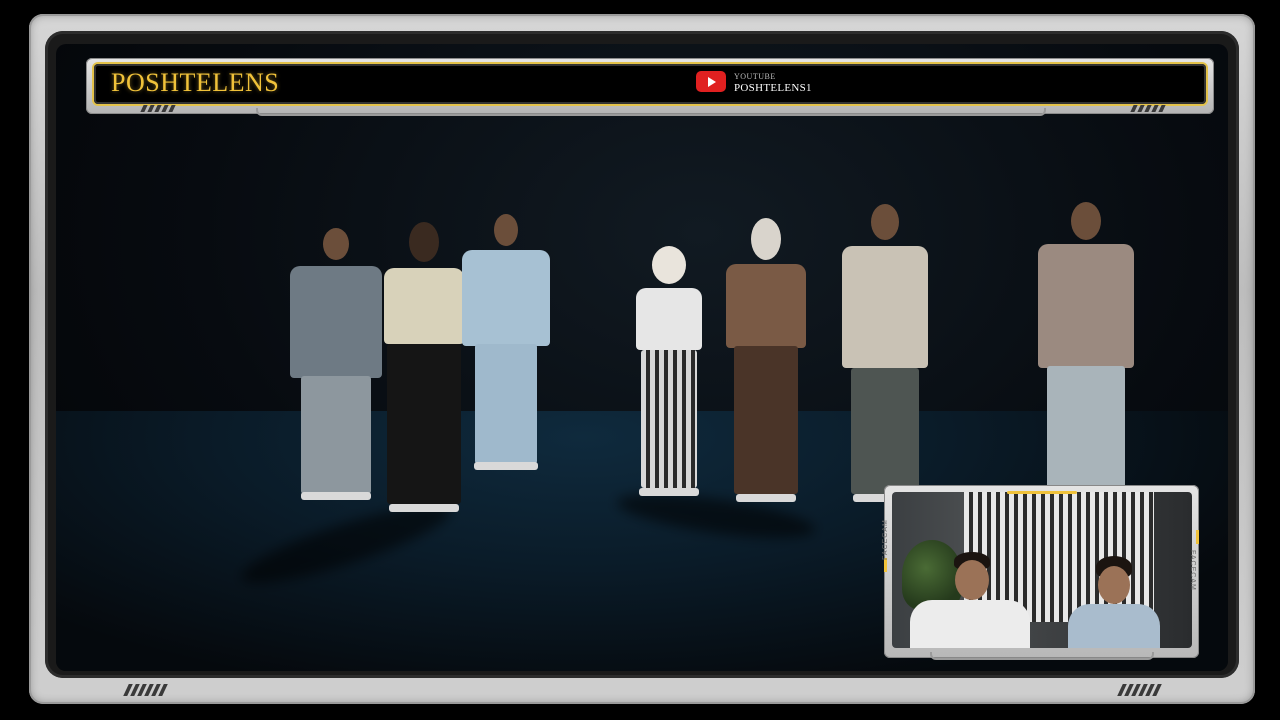 The height and width of the screenshot is (720, 1280). Describe the element at coordinates (1148, 108) in the screenshot. I see `grille-top-right` at that location.